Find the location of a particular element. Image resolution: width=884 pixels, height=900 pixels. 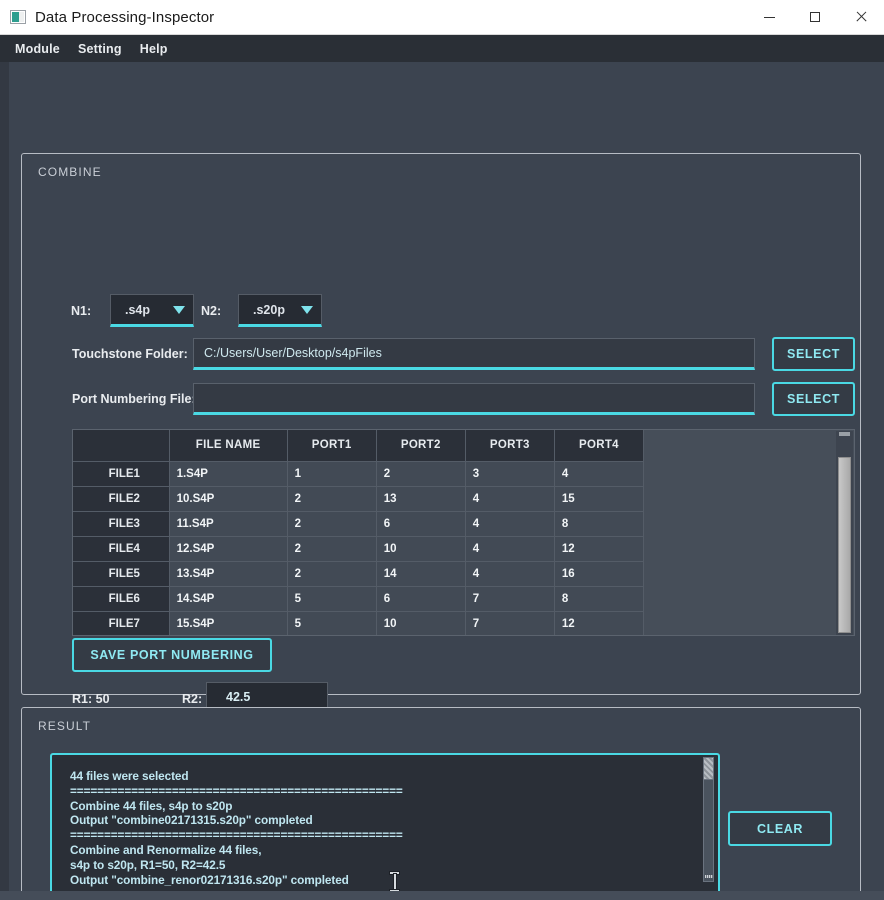

bottom-edge-rail is located at coordinates (442, 895).